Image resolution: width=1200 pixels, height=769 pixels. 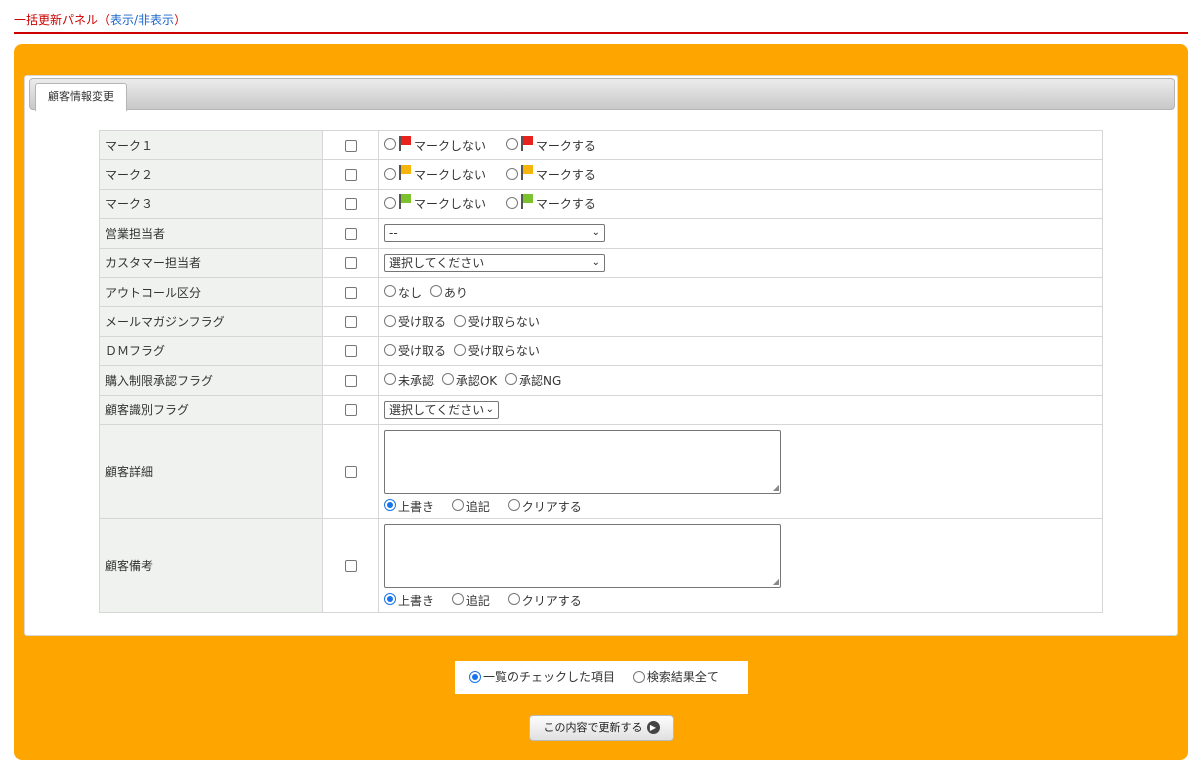 I want to click on yellow-flag-icon, so click(x=527, y=173).